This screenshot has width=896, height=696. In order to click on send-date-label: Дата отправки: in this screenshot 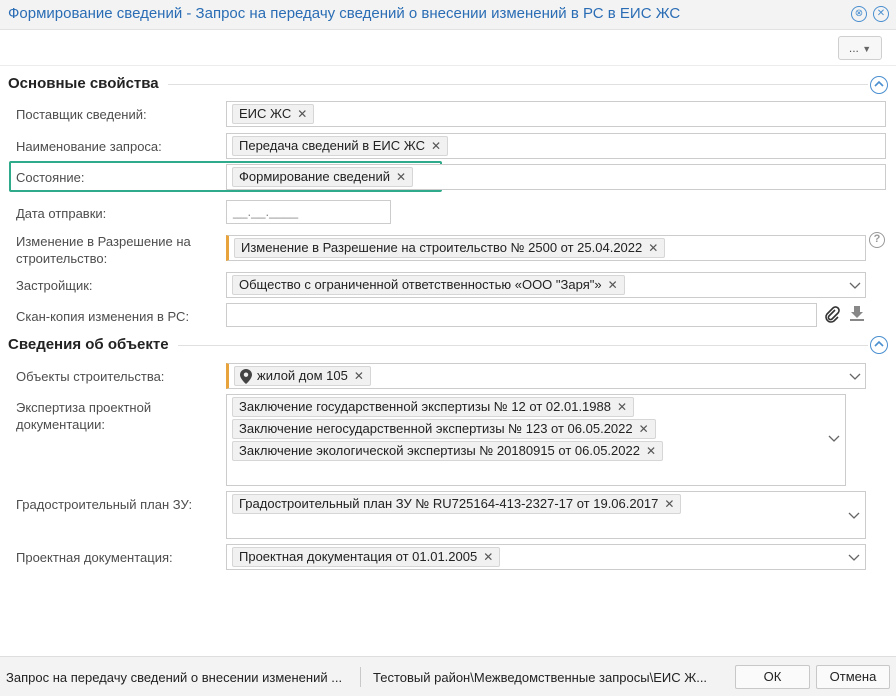, I will do `click(61, 213)`.